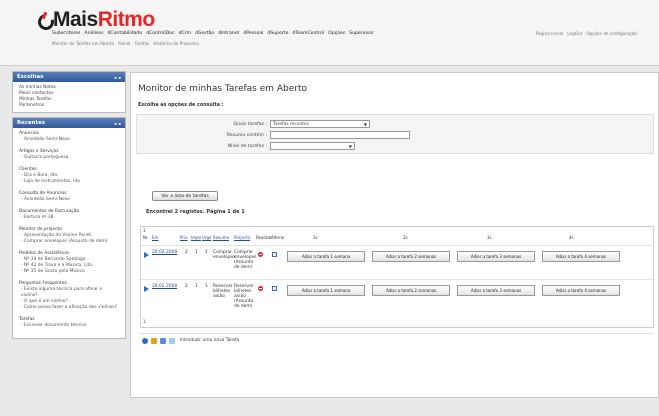 The image size is (659, 416). Describe the element at coordinates (160, 33) in the screenshot. I see `nav-item-dcontroldoc: dControlDoc` at that location.